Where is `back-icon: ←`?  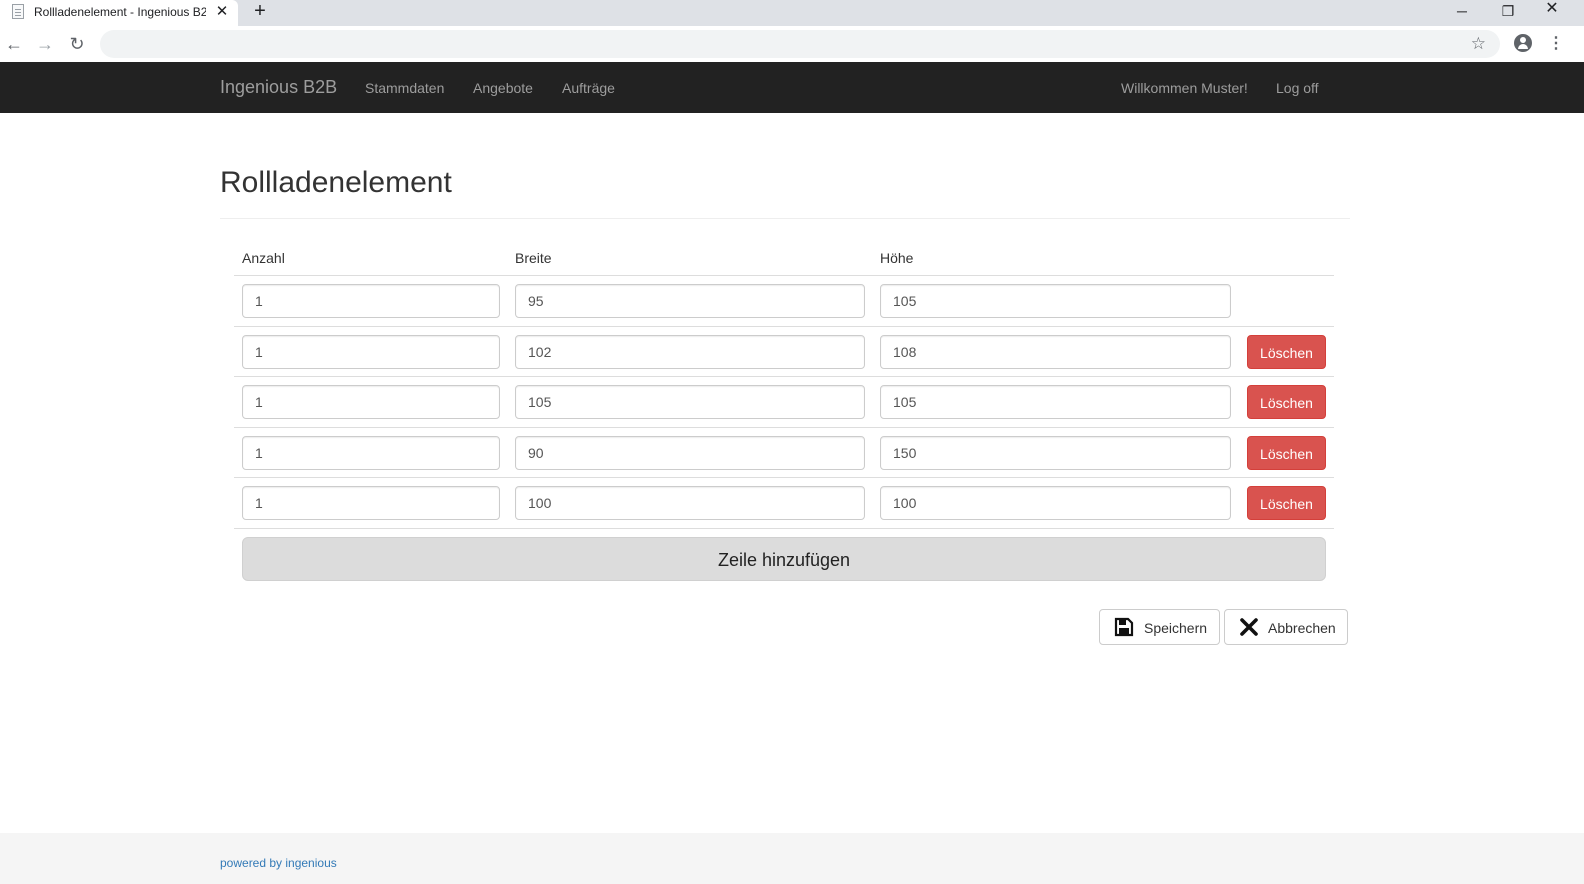 back-icon: ← is located at coordinates (14, 44).